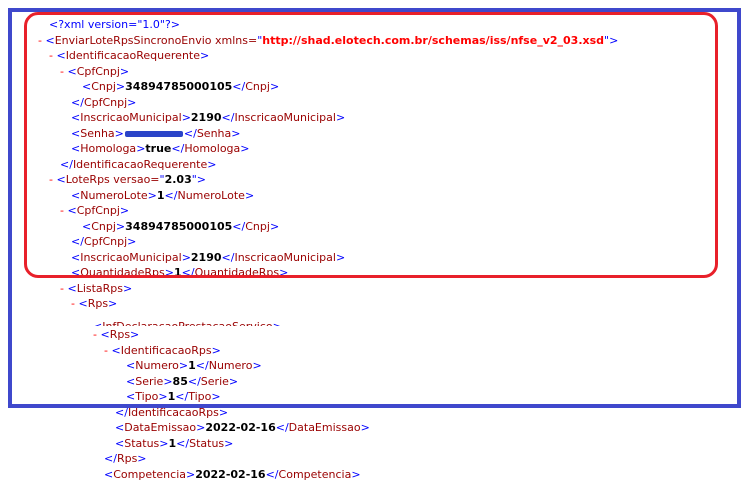 This screenshot has width=750, height=482. I want to click on xml-line: <Tipo>1</Tipo>, so click(173, 396).